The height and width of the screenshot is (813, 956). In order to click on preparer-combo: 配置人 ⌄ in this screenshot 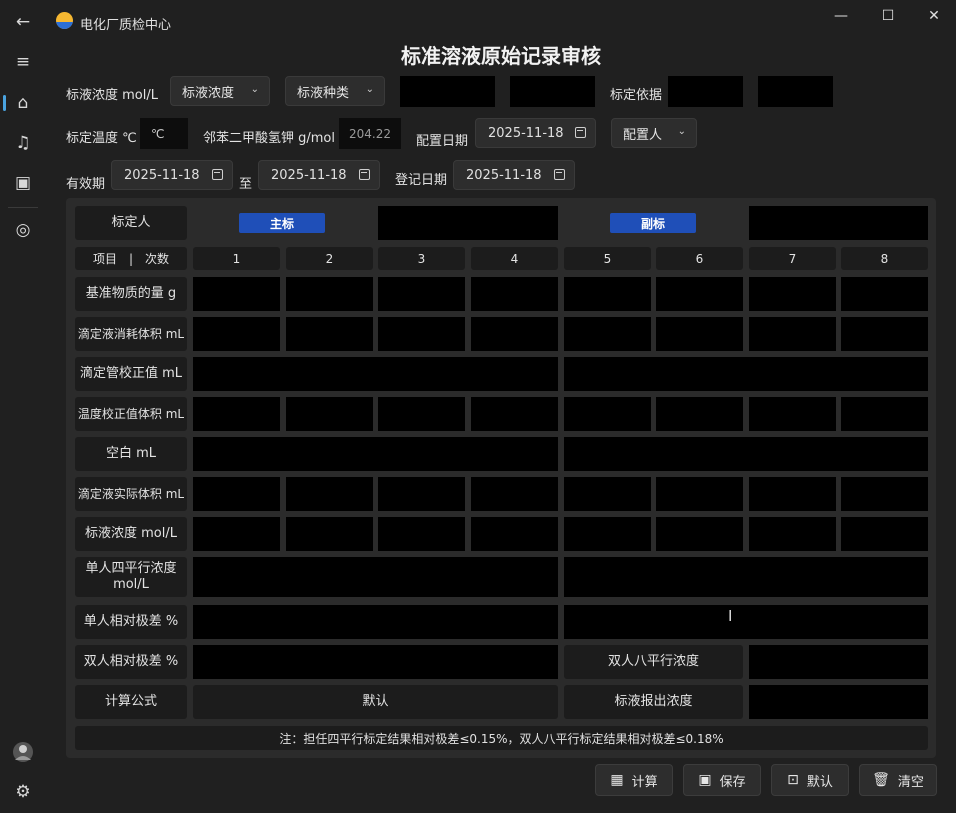, I will do `click(654, 133)`.